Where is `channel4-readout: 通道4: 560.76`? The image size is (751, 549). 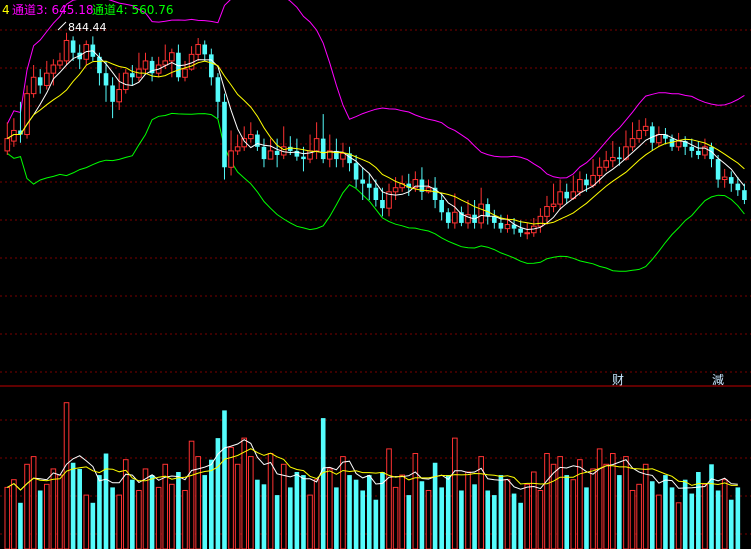
channel4-readout: 通道4: 560.76 is located at coordinates (132, 10).